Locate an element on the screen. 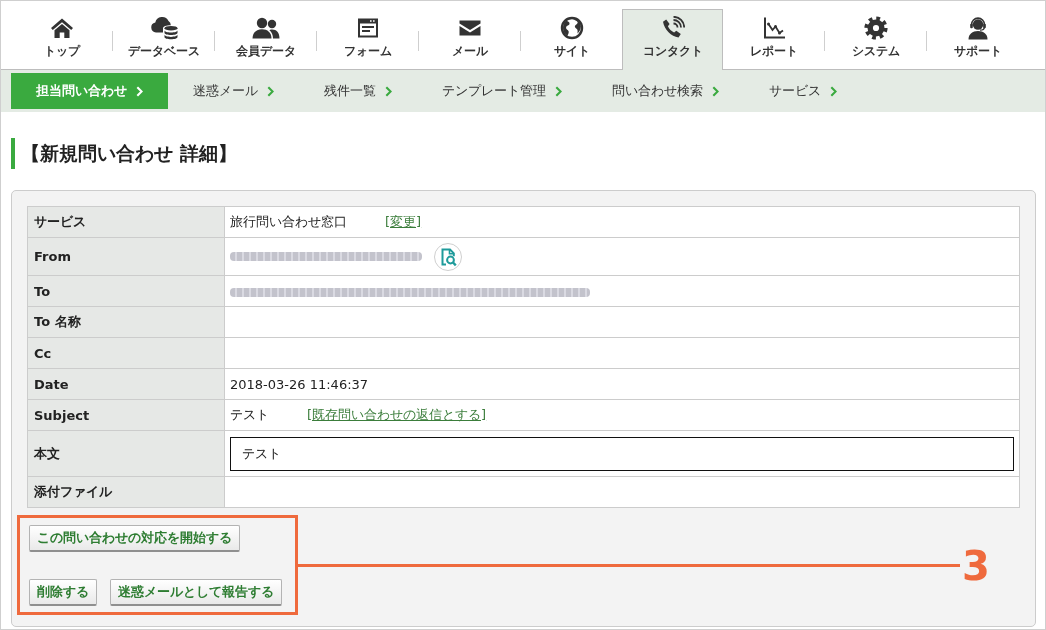 Image resolution: width=1046 pixels, height=630 pixels. nav-tab: トップ is located at coordinates (61, 39).